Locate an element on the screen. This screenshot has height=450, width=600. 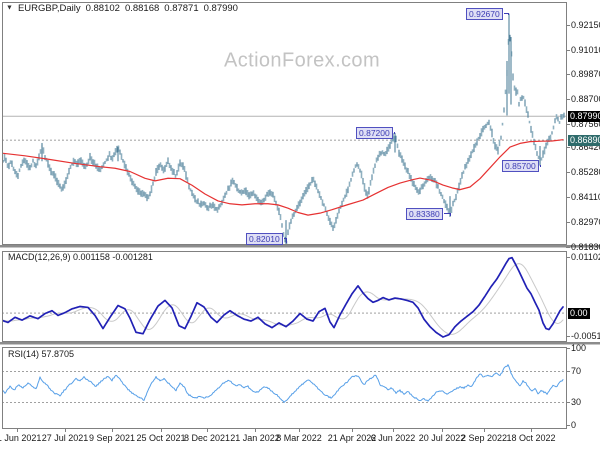
x-axis-label: 11 Jun 2021 is located at coordinates (21, 438).